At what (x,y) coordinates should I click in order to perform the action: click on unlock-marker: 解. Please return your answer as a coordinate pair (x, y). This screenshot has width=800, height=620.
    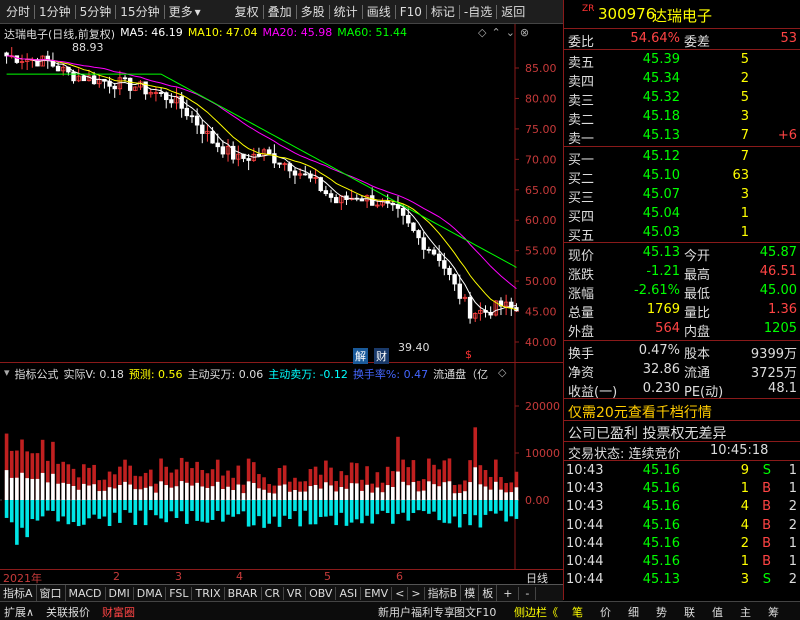
    Looking at the image, I should click on (360, 356).